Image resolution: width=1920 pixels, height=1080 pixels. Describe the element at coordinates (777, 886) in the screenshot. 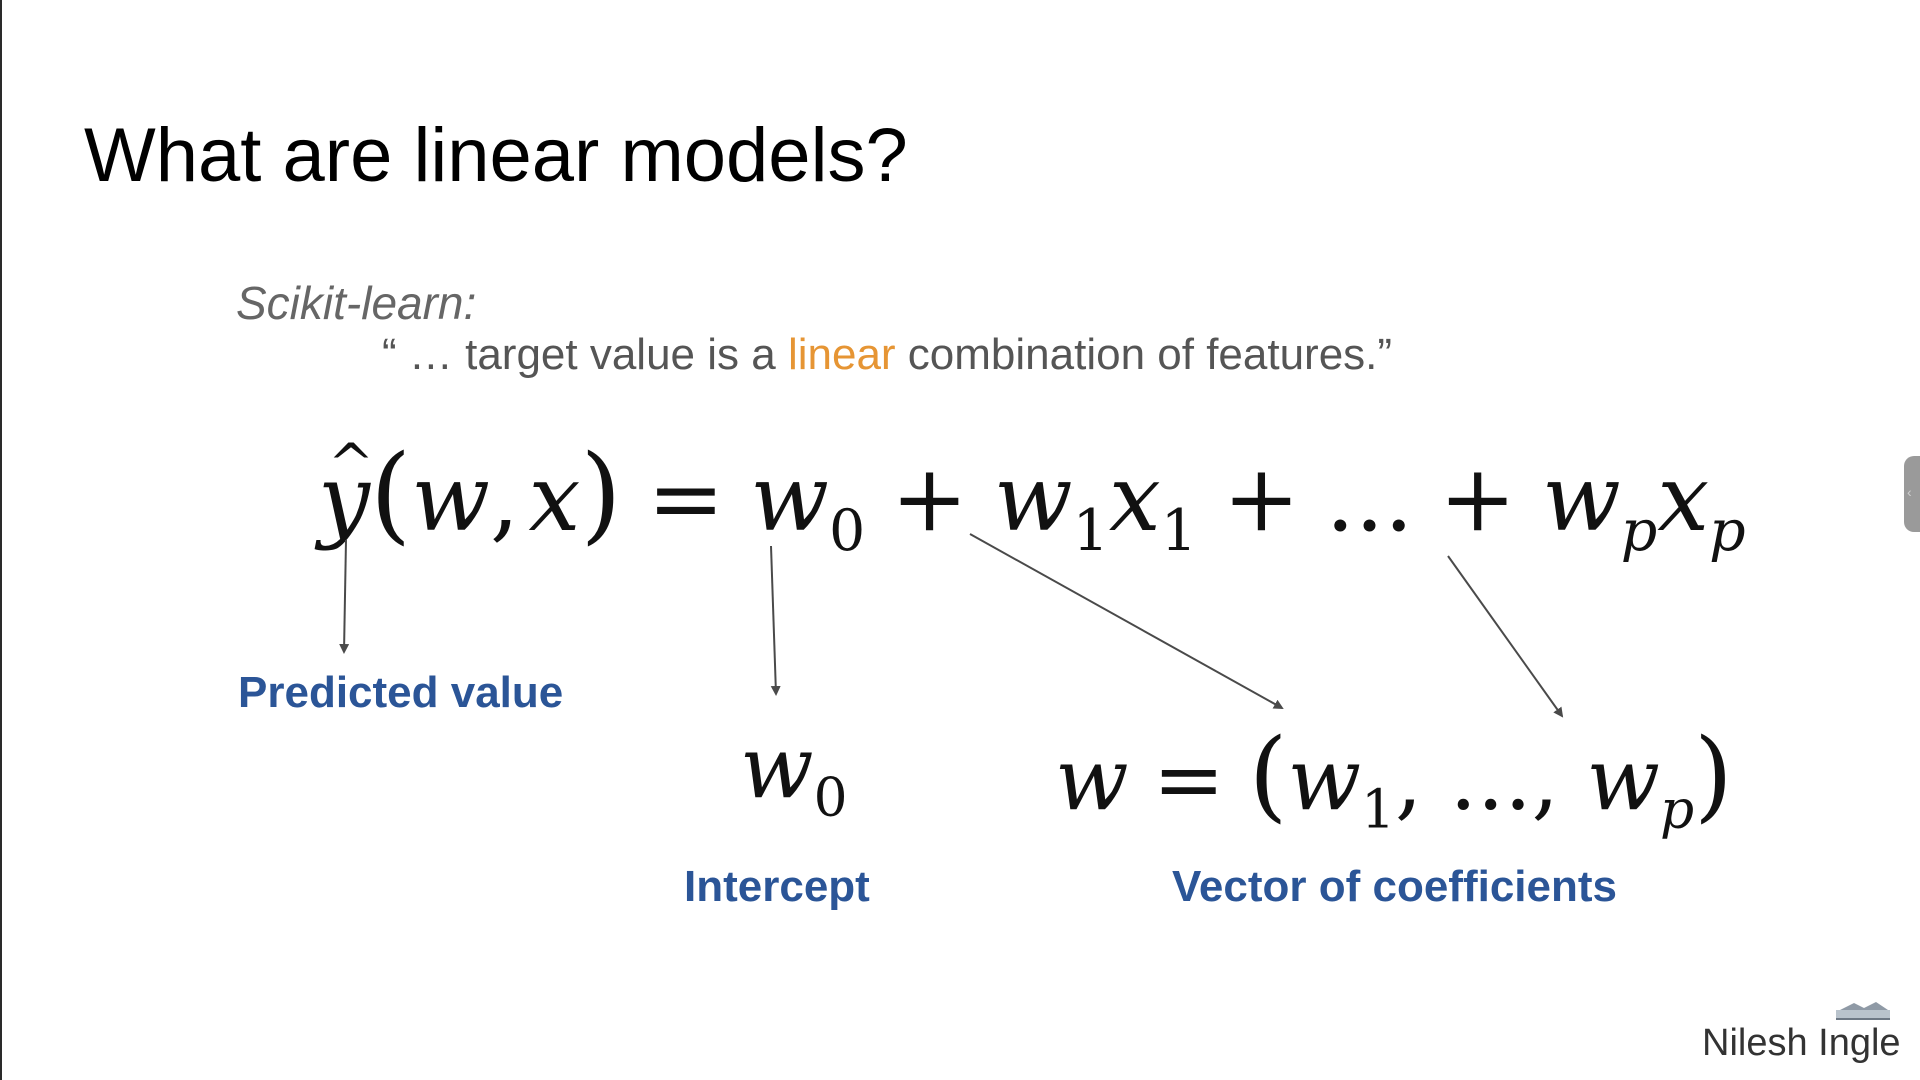

I see `intercept-label: Intercept` at that location.